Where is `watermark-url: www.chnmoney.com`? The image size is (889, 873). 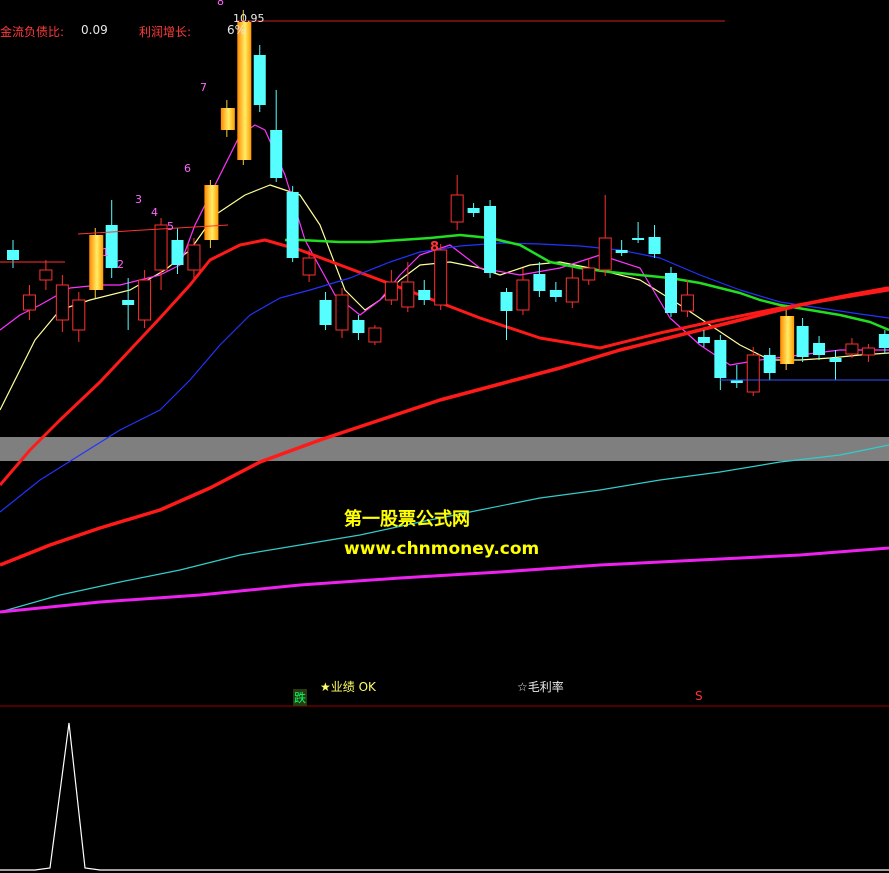
watermark-url: www.chnmoney.com is located at coordinates (442, 549).